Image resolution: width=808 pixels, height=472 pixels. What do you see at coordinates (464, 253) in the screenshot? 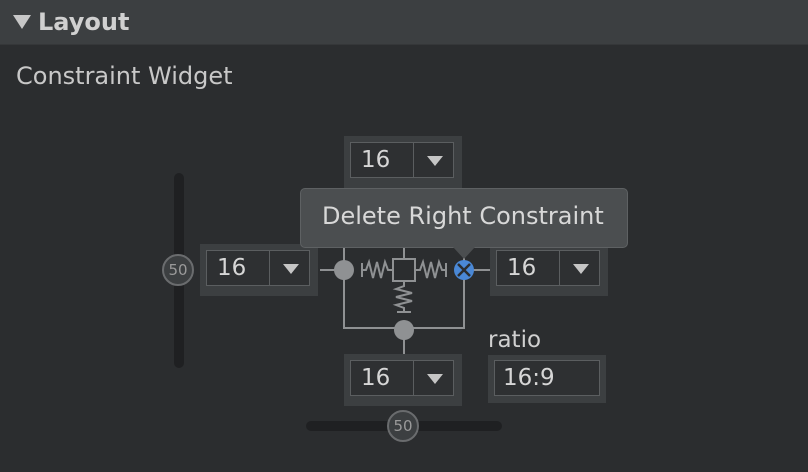
I see `tooltip-pointer` at bounding box center [464, 253].